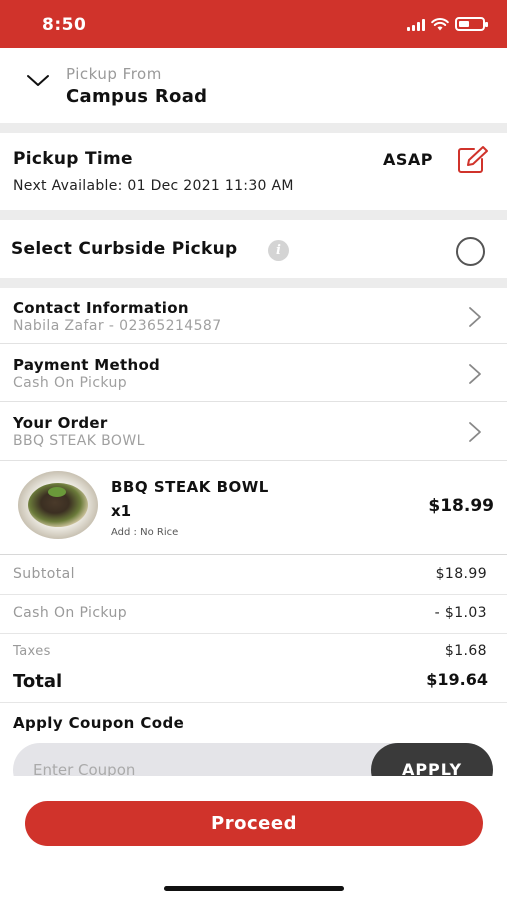 The height and width of the screenshot is (900, 507). I want to click on coupon-field: APPLY, so click(253, 759).